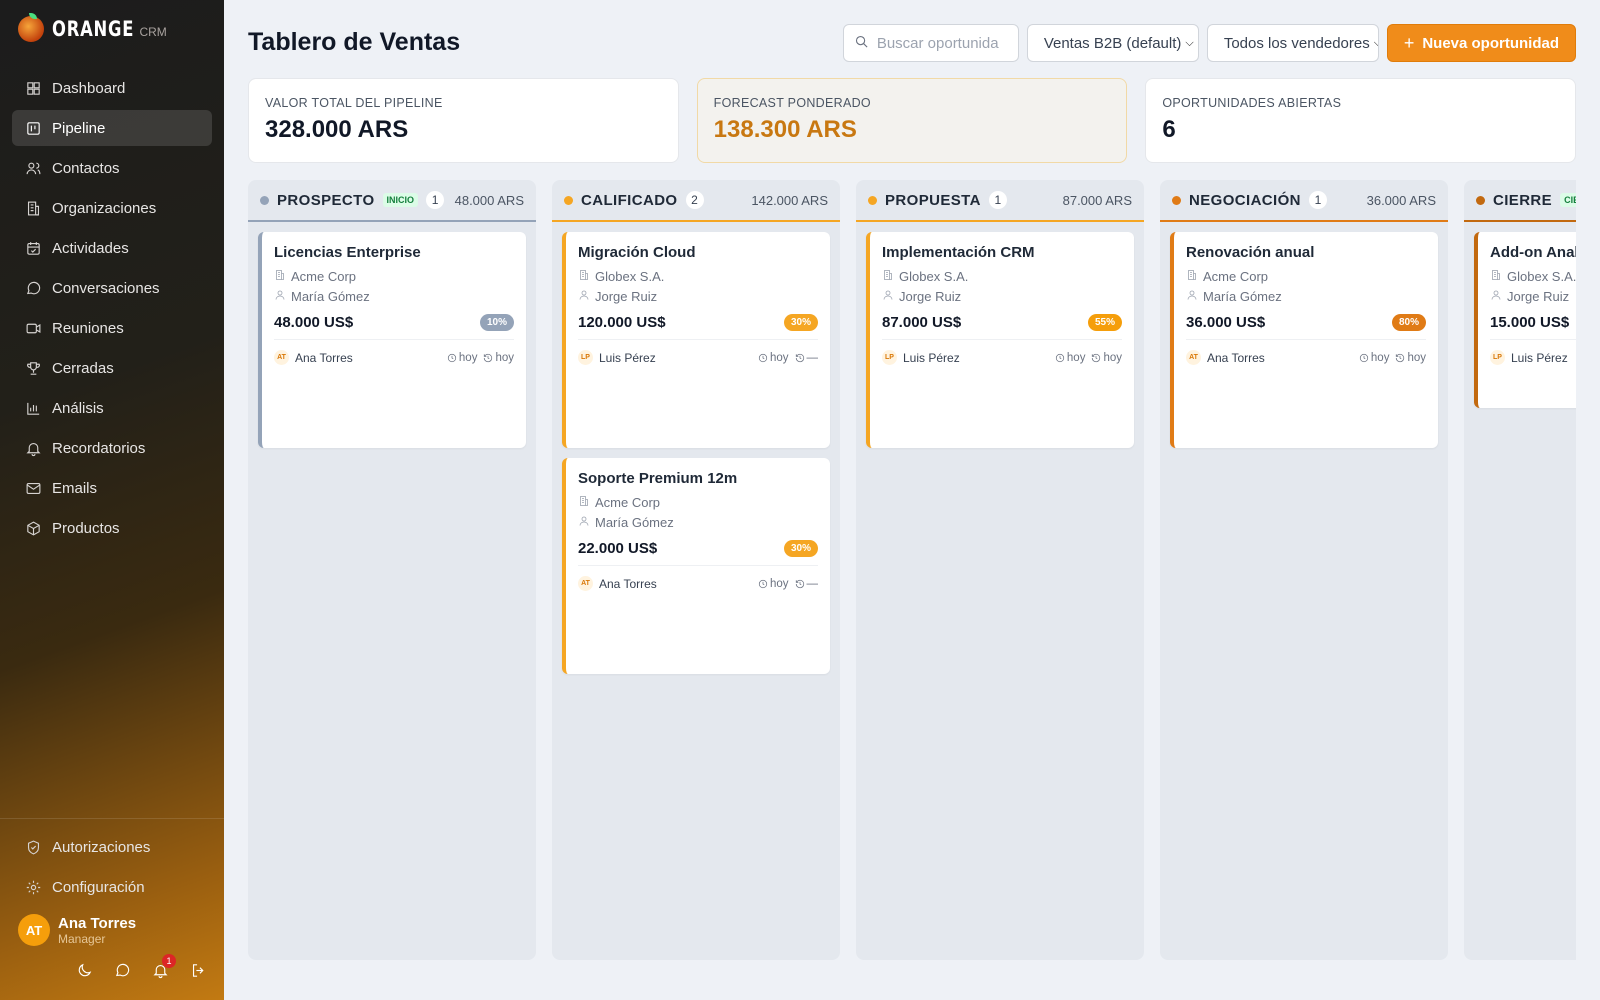 This screenshot has height=1000, width=1600. Describe the element at coordinates (1533, 252) in the screenshot. I see `card-title: Add-on Anal` at that location.